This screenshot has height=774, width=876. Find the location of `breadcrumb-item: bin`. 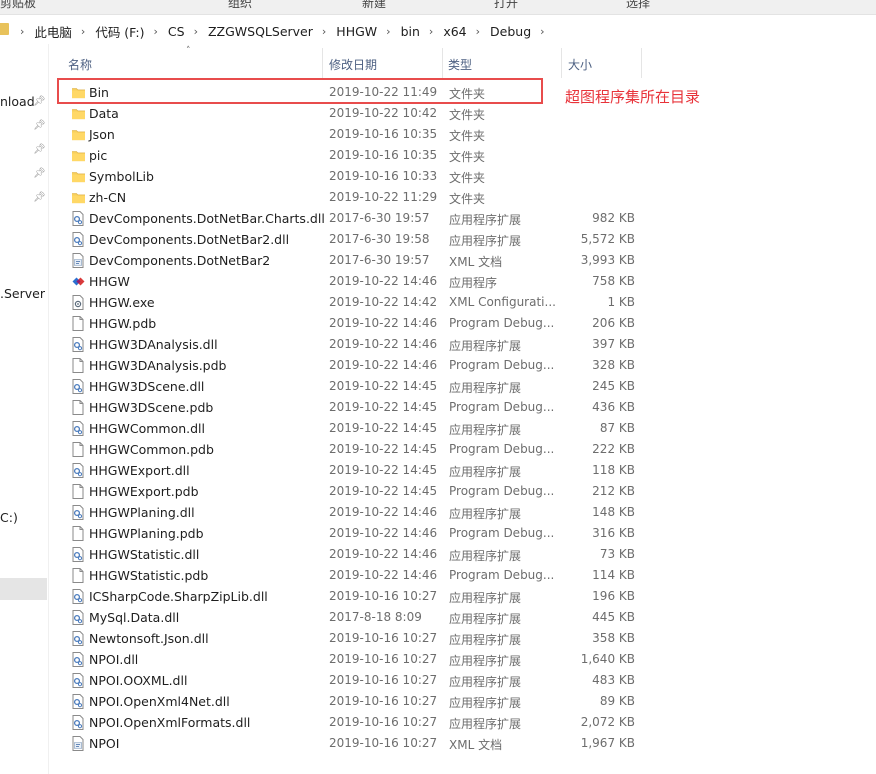

breadcrumb-item: bin is located at coordinates (410, 31).